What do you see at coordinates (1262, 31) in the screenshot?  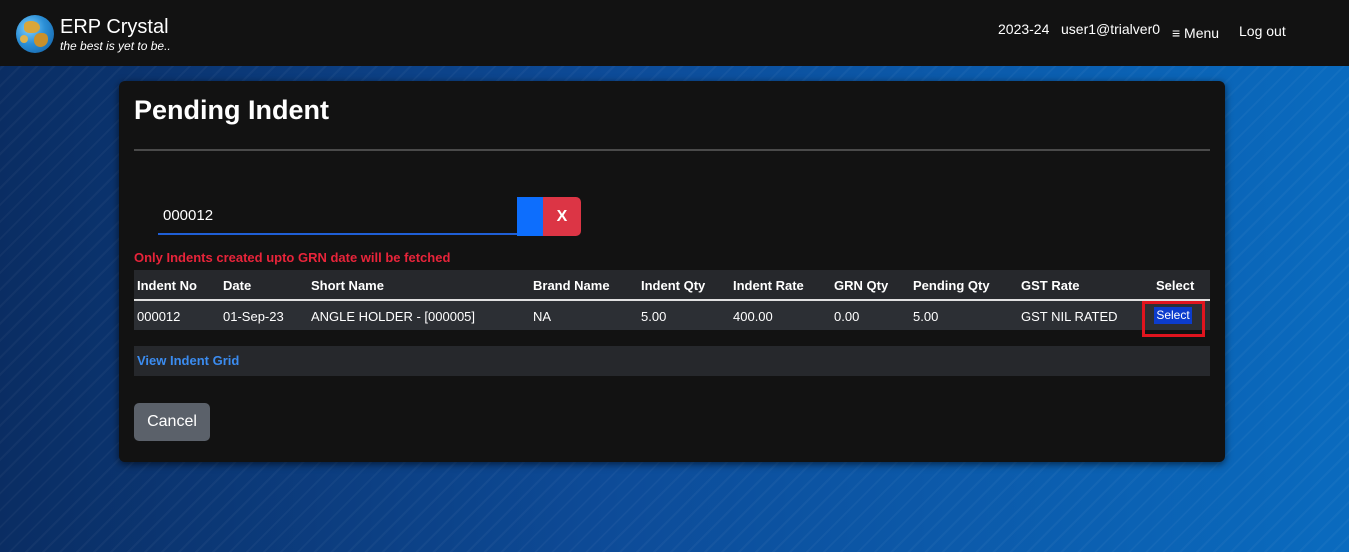 I see `logout-link: Log out` at bounding box center [1262, 31].